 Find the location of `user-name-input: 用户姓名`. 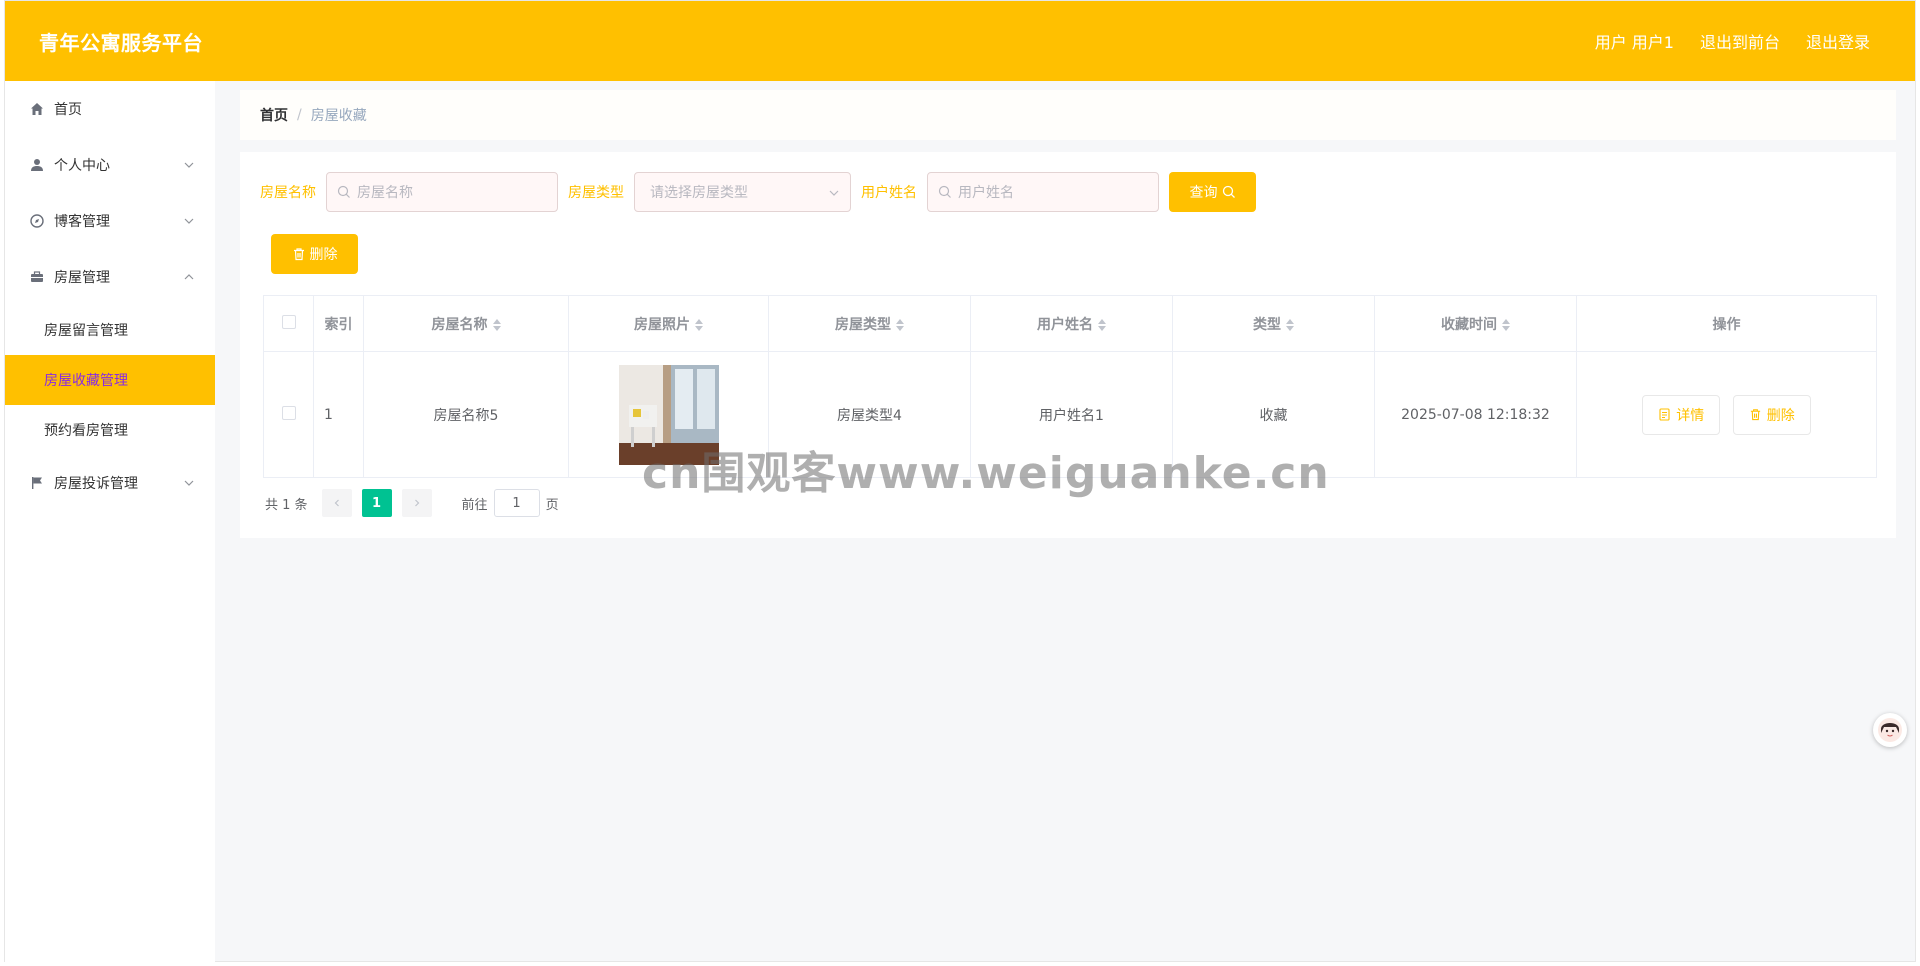

user-name-input: 用户姓名 is located at coordinates (1043, 192).